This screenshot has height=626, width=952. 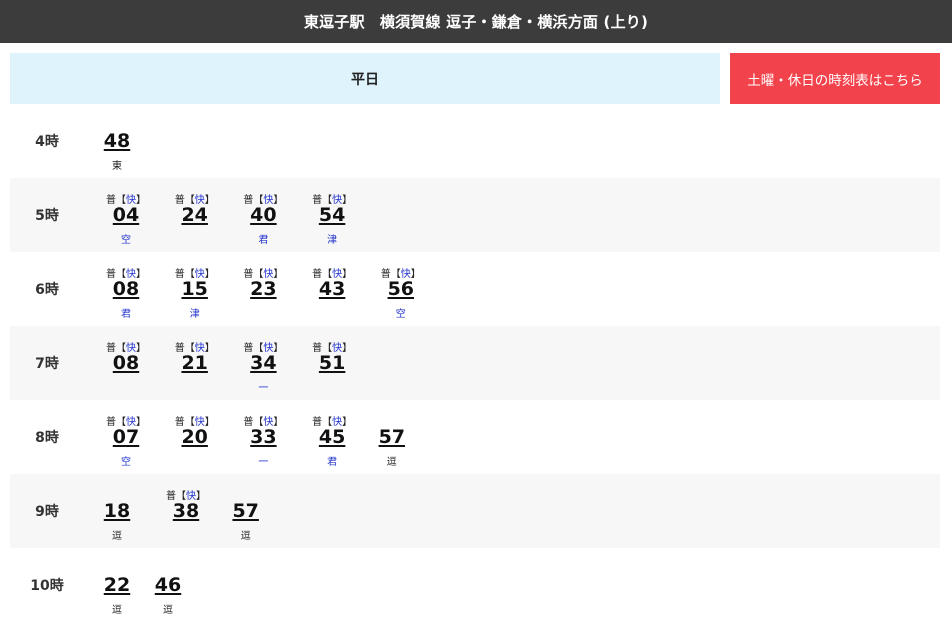 I want to click on train-entry: 普【快】 33 一, so click(x=263, y=437).